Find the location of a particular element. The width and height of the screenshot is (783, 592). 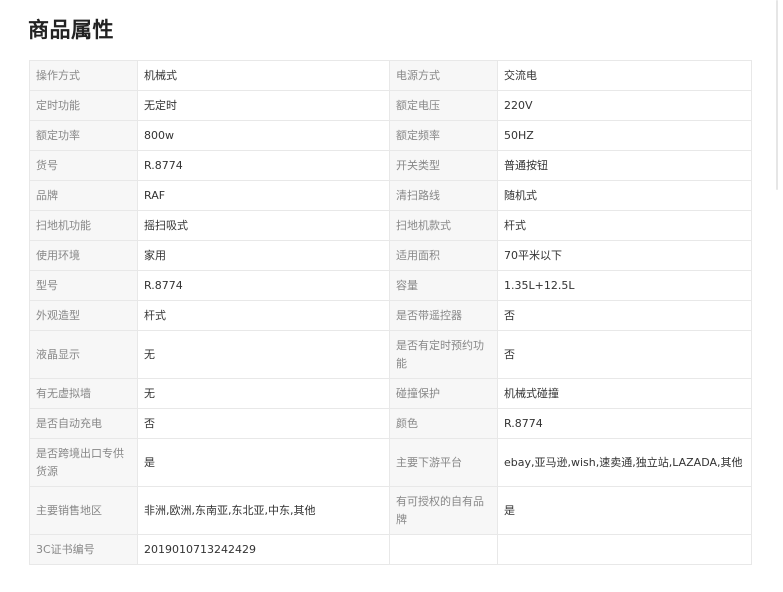

attr-value: 800w is located at coordinates (263, 135).